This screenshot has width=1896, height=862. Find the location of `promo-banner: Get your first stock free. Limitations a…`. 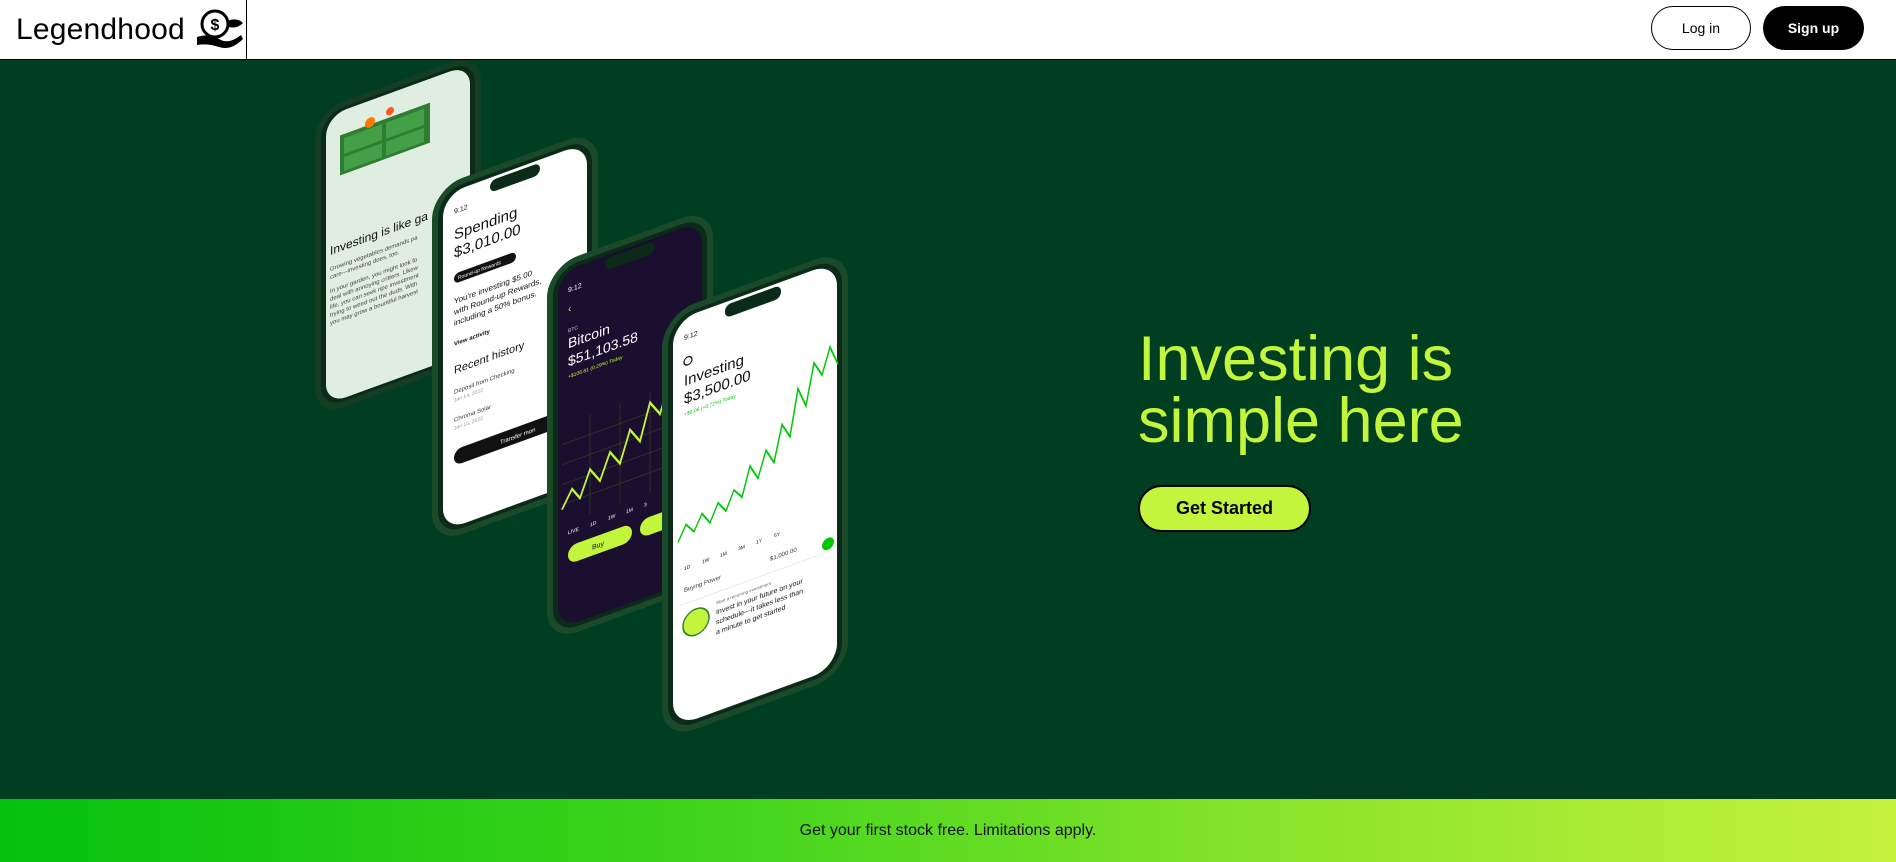

promo-banner: Get your first stock free. Limitations a… is located at coordinates (948, 830).